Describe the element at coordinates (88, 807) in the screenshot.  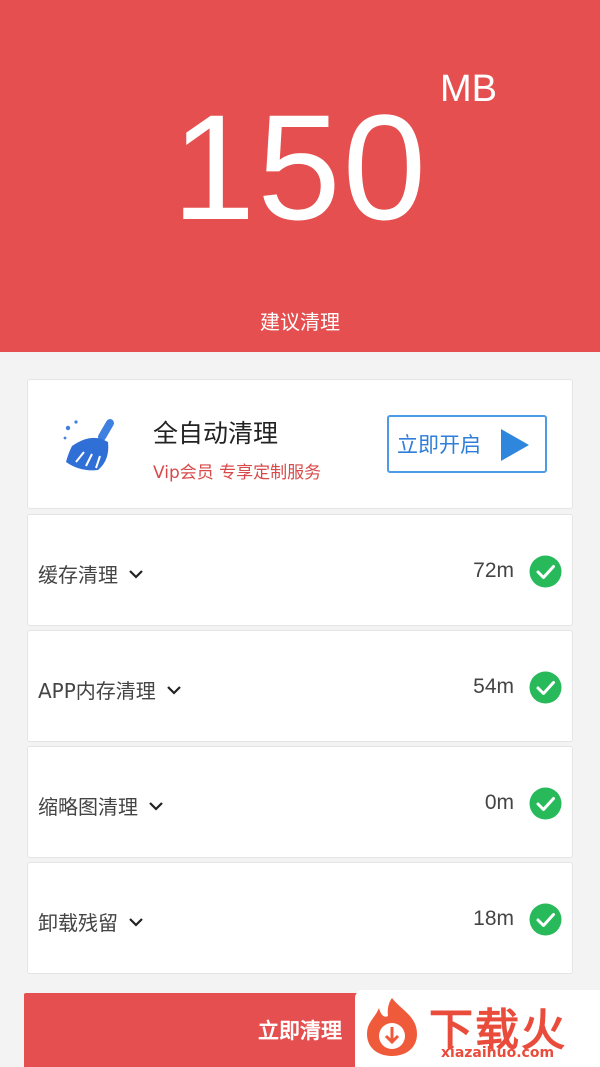
I see `row-label: 缩略图清理` at that location.